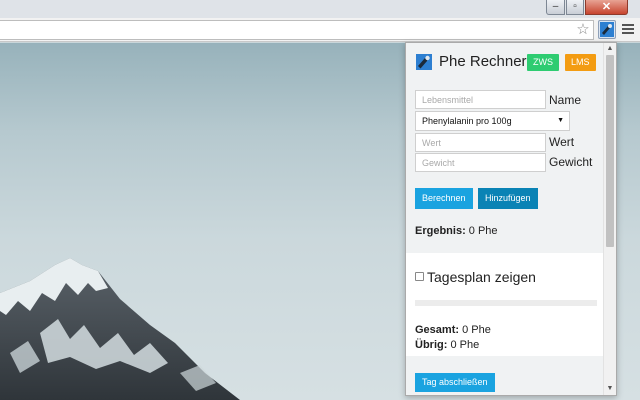 This screenshot has width=640, height=400. I want to click on maximize-button: ▫, so click(575, 7).